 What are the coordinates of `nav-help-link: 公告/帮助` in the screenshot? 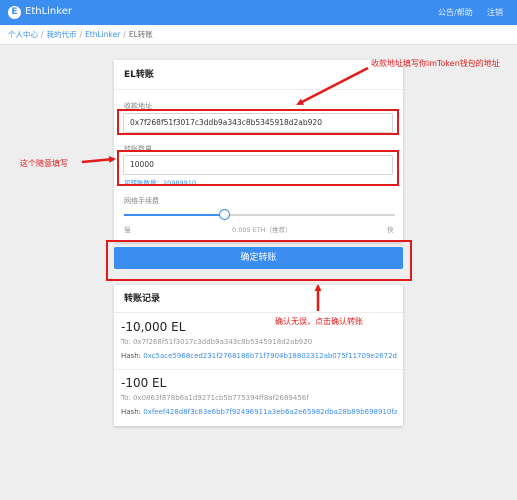 It's located at (455, 12).